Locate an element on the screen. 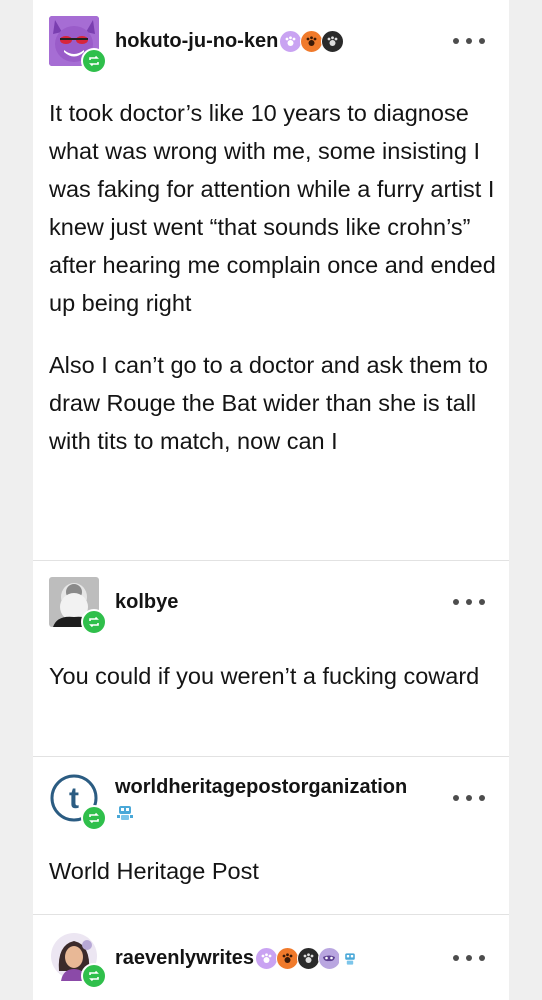 Image resolution: width=542 pixels, height=1000 pixels. username: worldheritagepostorganization is located at coordinates (261, 787).